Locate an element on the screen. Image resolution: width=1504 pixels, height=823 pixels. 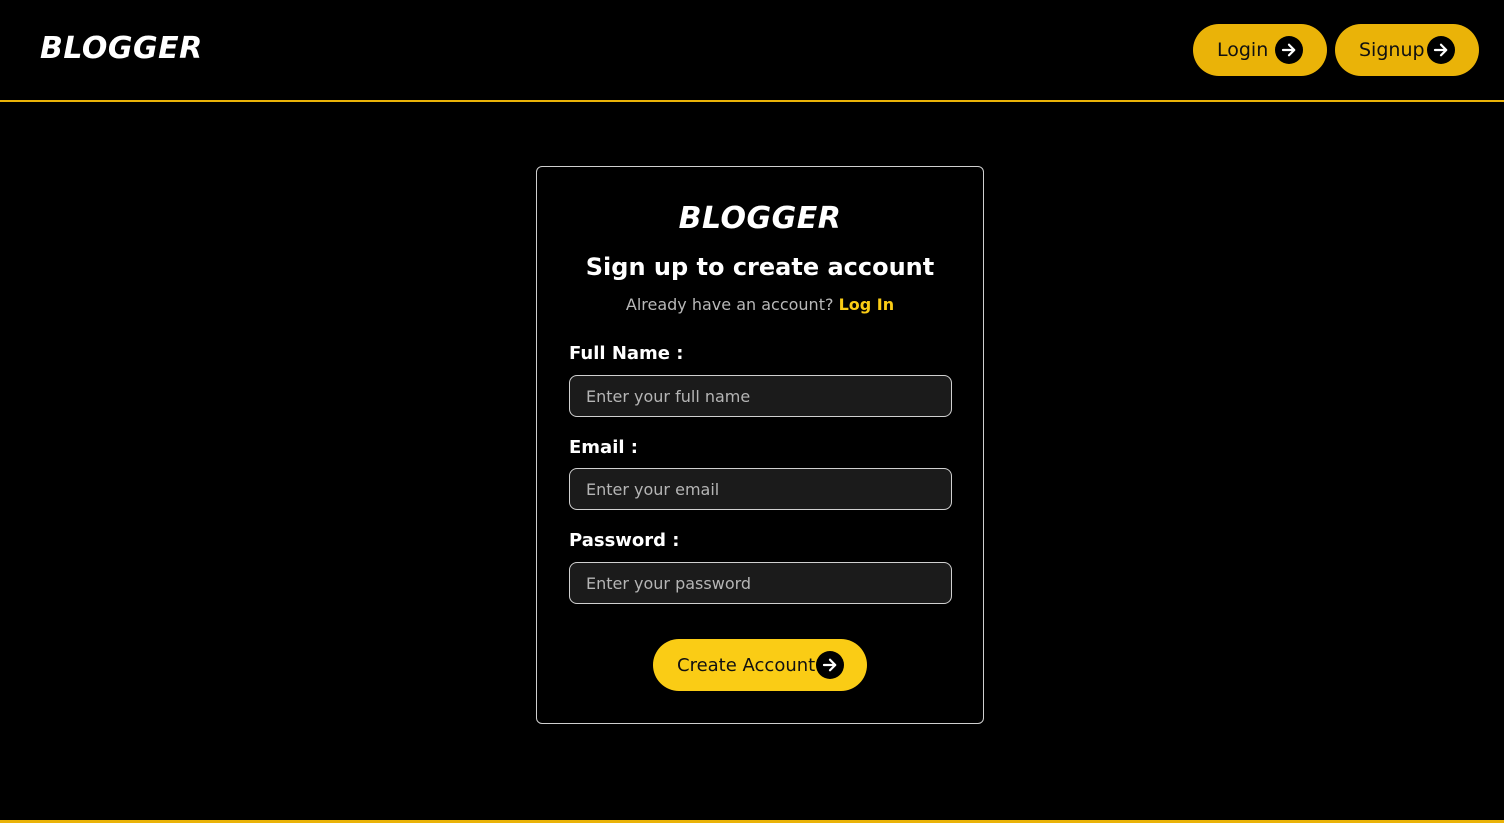
login-prompt-text: Already have an account? is located at coordinates (729, 304).